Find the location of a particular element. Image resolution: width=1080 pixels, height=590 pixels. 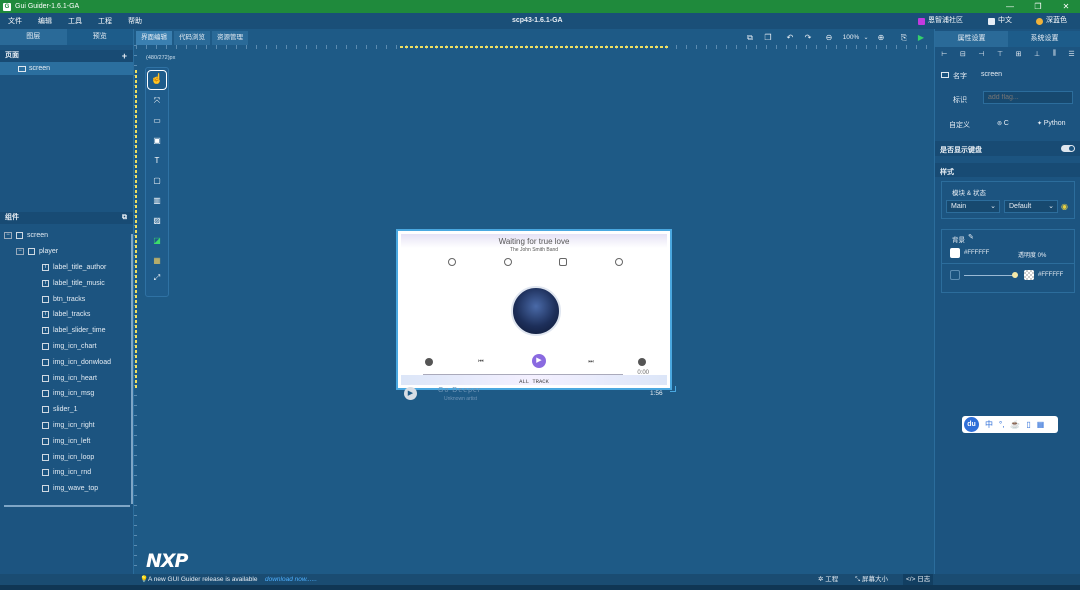

tree-item: img_icn_rnd is located at coordinates (68, 473).